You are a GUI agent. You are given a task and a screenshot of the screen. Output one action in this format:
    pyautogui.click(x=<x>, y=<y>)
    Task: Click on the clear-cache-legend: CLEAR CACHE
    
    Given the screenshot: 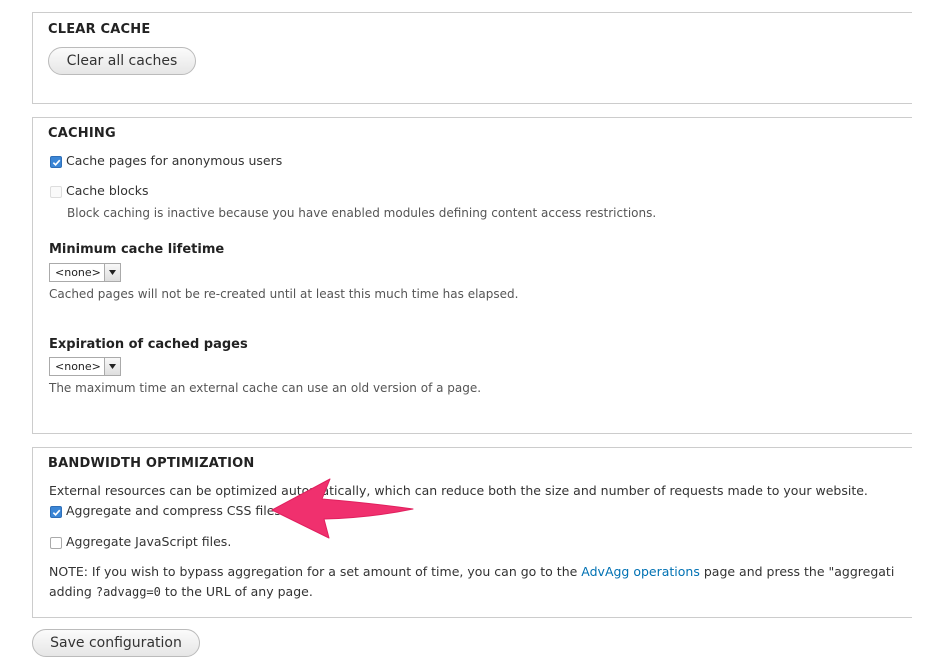 What is the action you would take?
    pyautogui.click(x=99, y=29)
    